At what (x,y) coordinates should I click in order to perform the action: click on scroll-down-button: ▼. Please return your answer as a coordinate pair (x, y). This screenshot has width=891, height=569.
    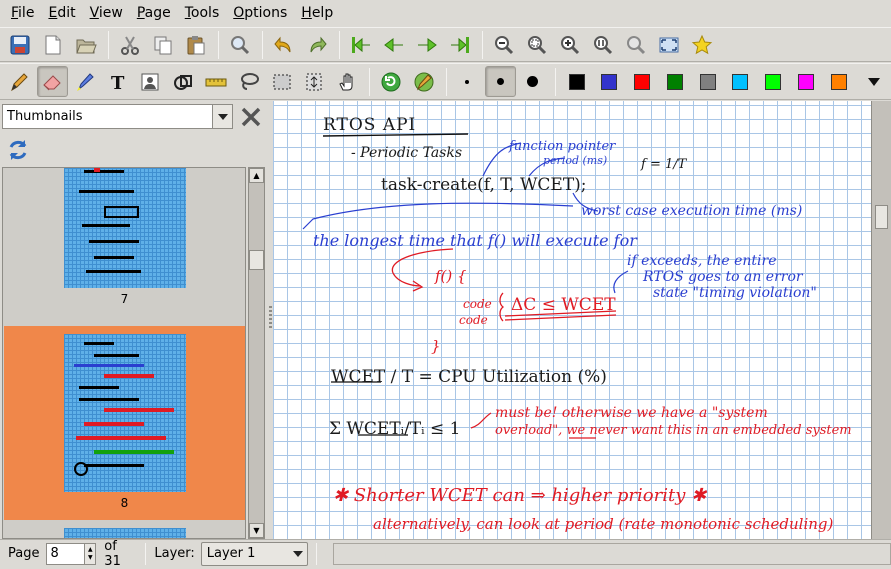
    Looking at the image, I should click on (256, 530).